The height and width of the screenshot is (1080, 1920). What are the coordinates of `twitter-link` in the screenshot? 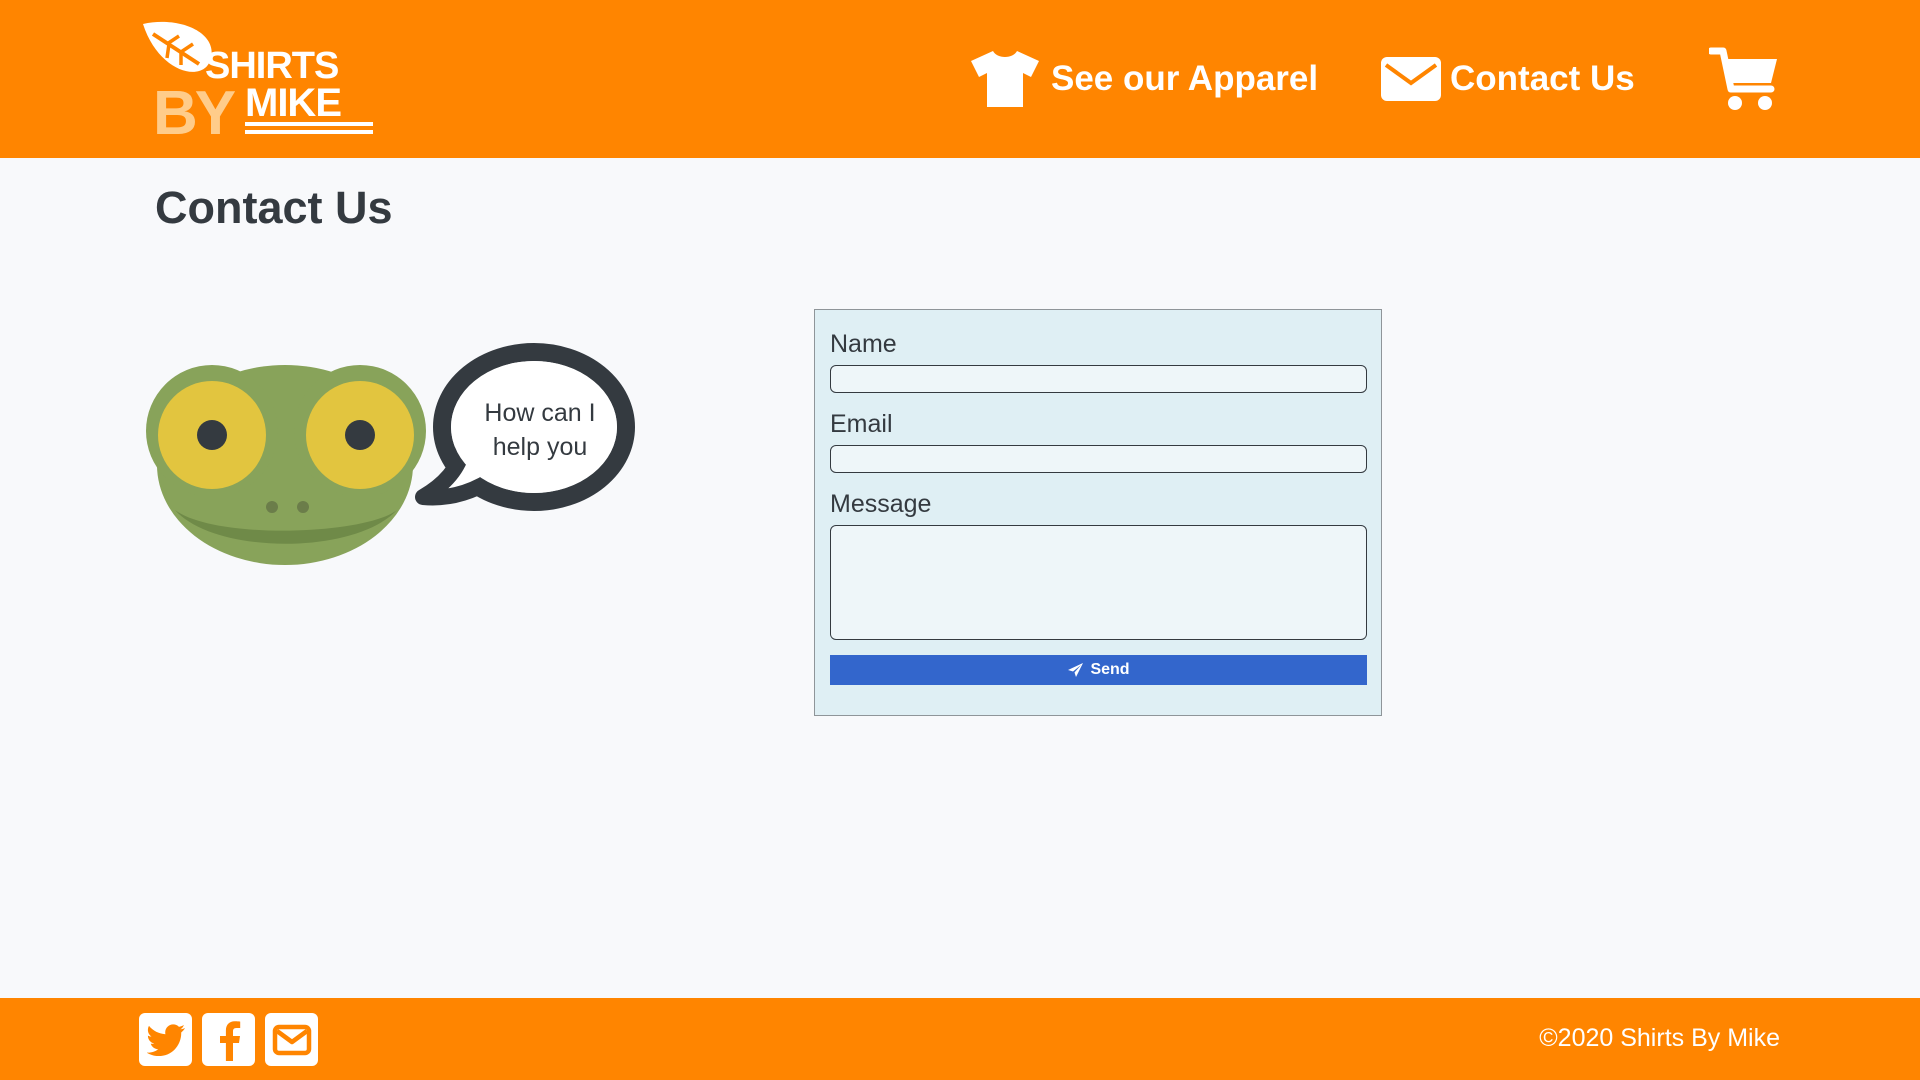 It's located at (165, 1039).